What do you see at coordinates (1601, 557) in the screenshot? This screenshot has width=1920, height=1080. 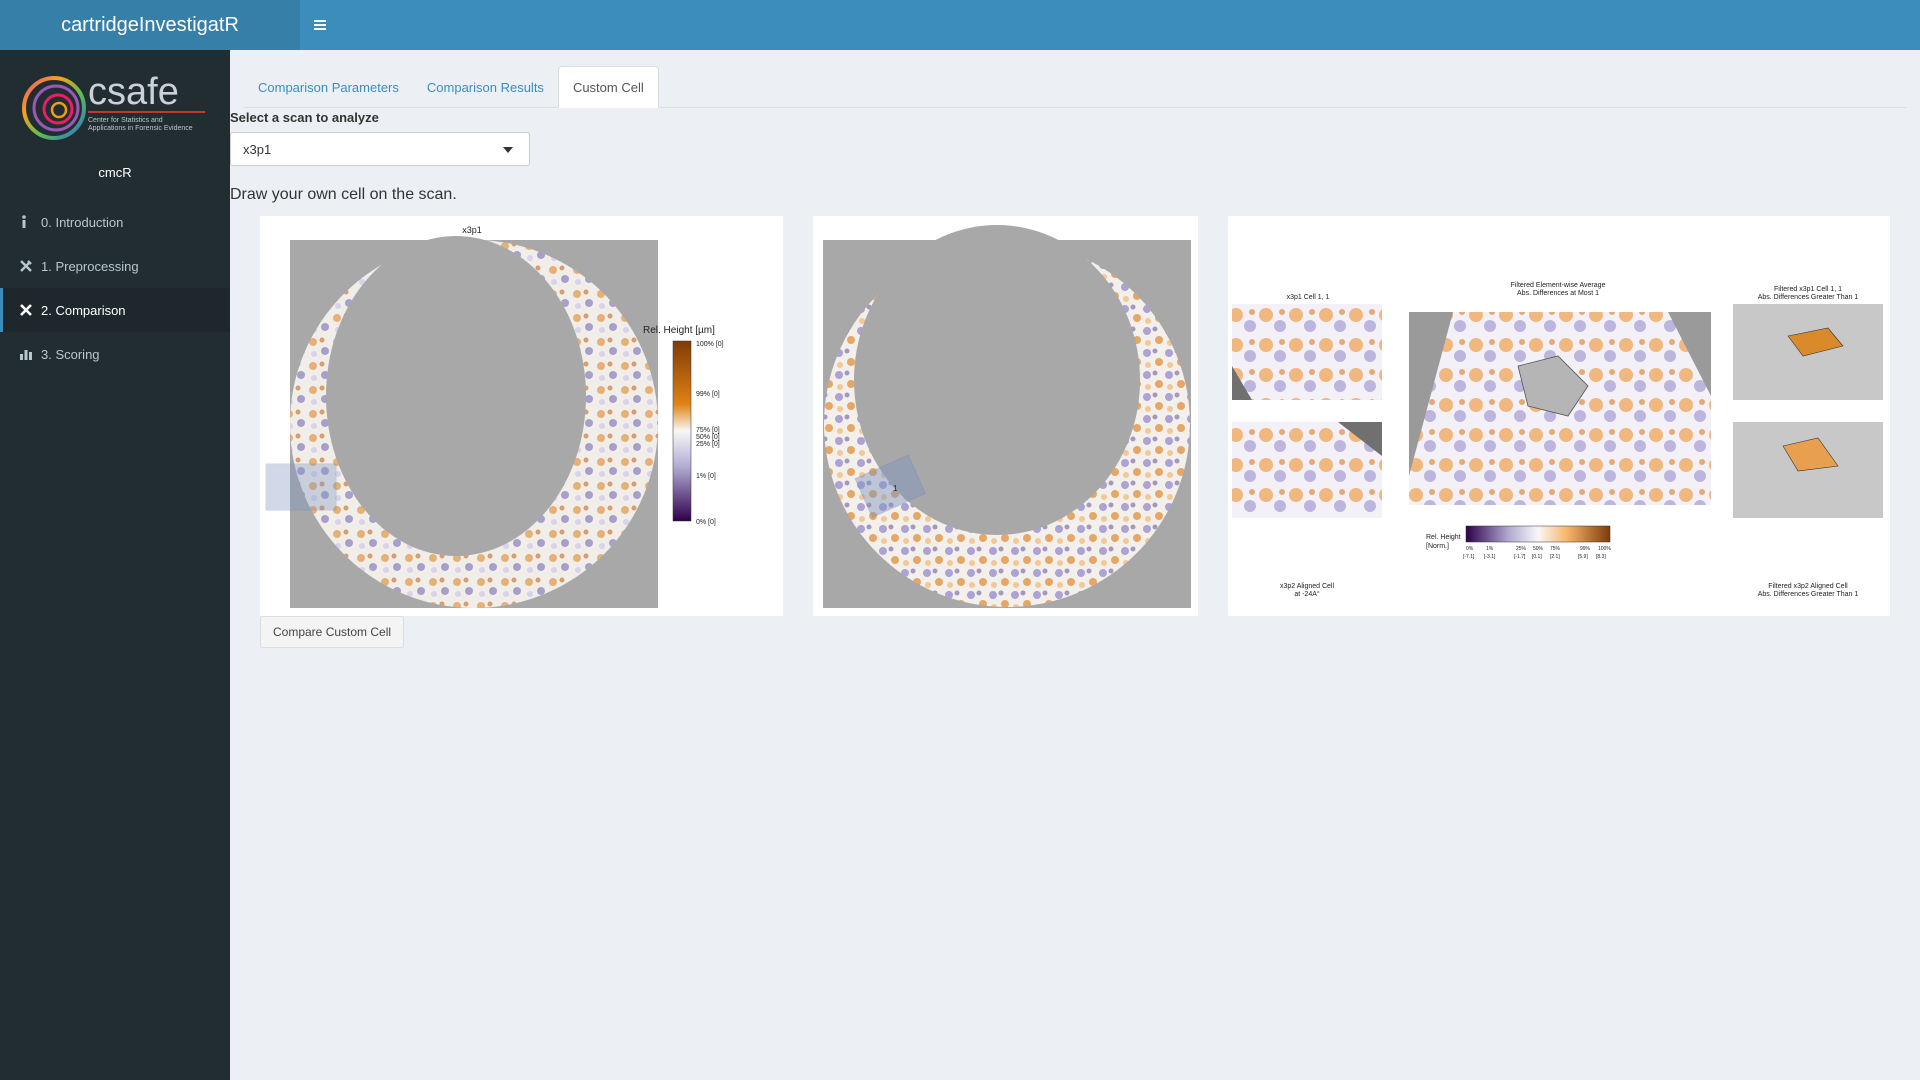 I see `svg-text: [8.3]` at bounding box center [1601, 557].